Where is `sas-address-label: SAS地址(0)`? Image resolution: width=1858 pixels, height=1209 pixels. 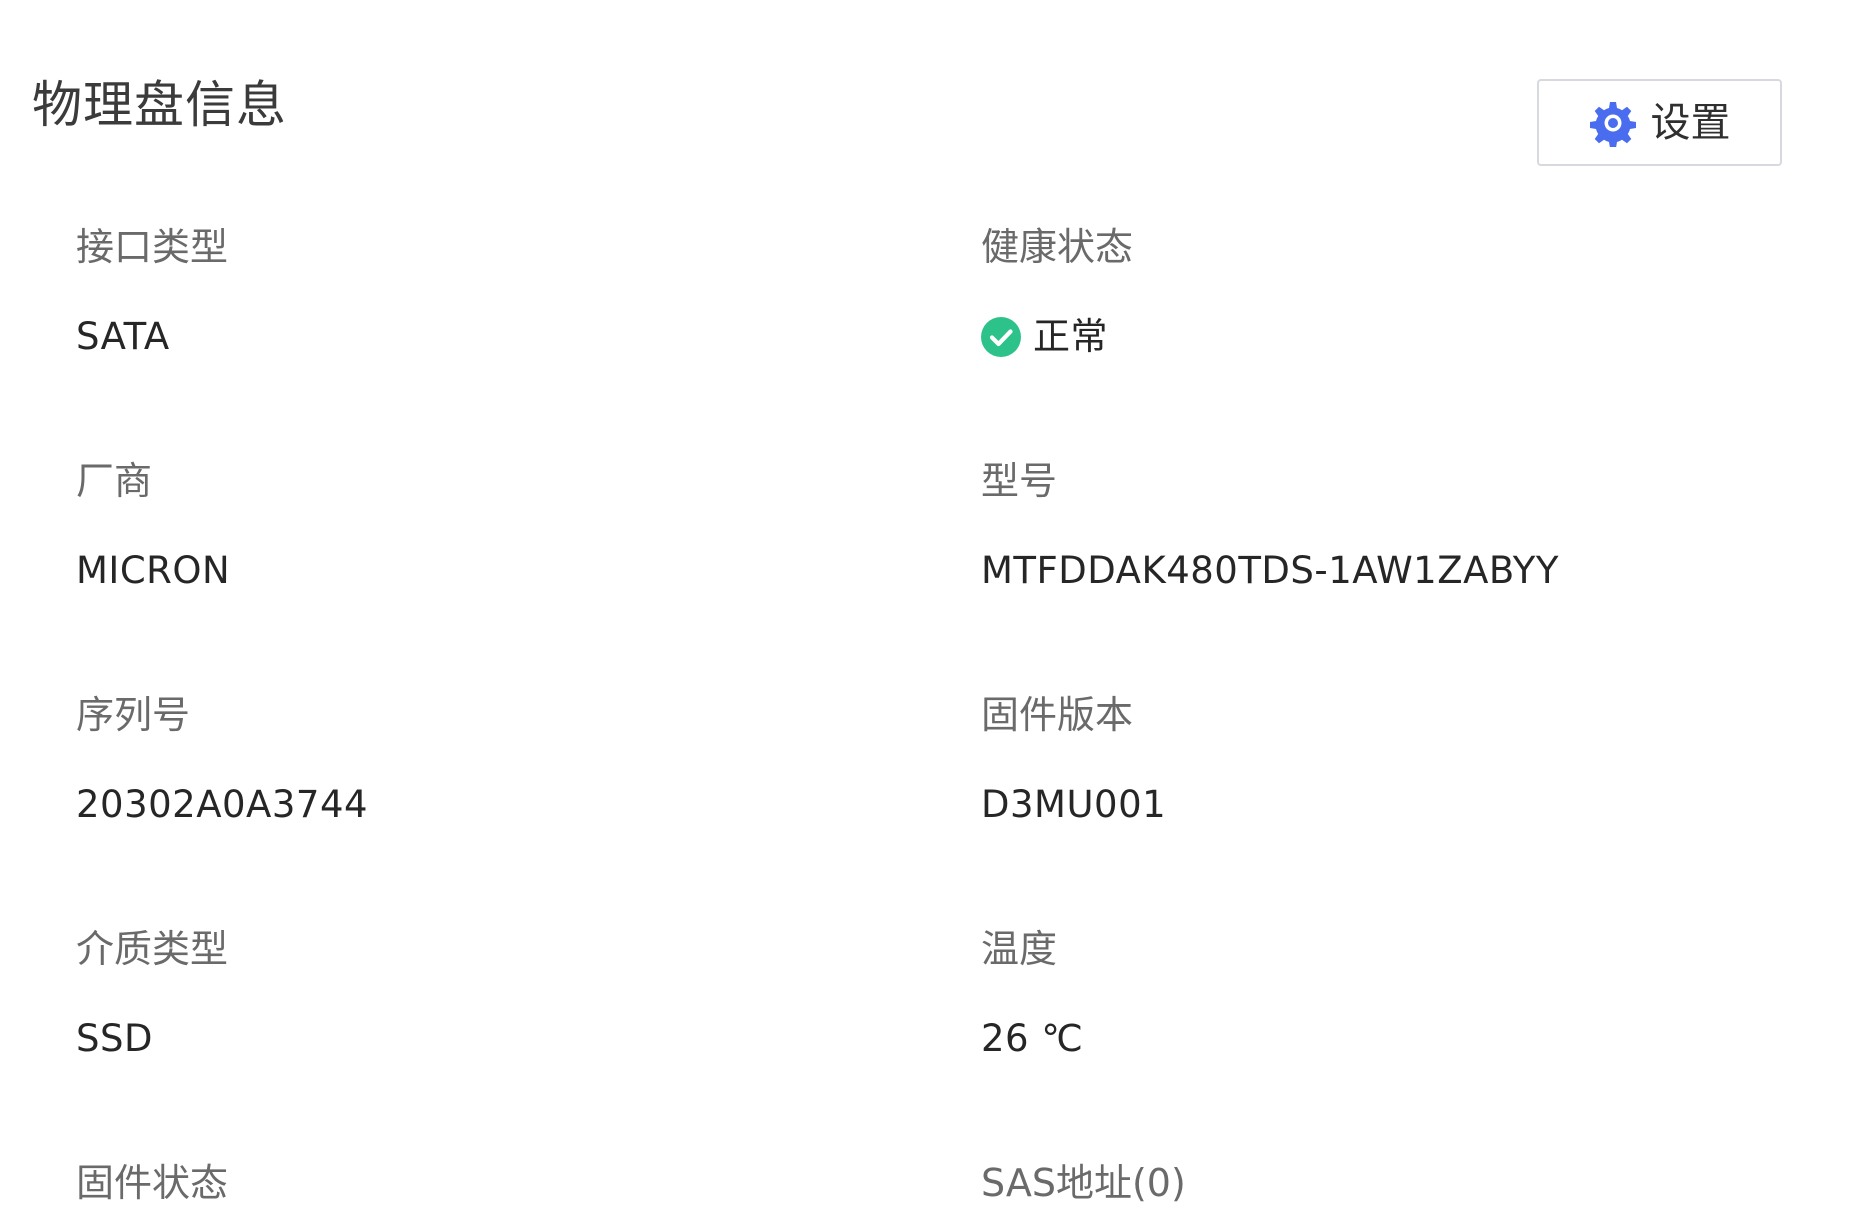 sas-address-label: SAS地址(0) is located at coordinates (1083, 1183).